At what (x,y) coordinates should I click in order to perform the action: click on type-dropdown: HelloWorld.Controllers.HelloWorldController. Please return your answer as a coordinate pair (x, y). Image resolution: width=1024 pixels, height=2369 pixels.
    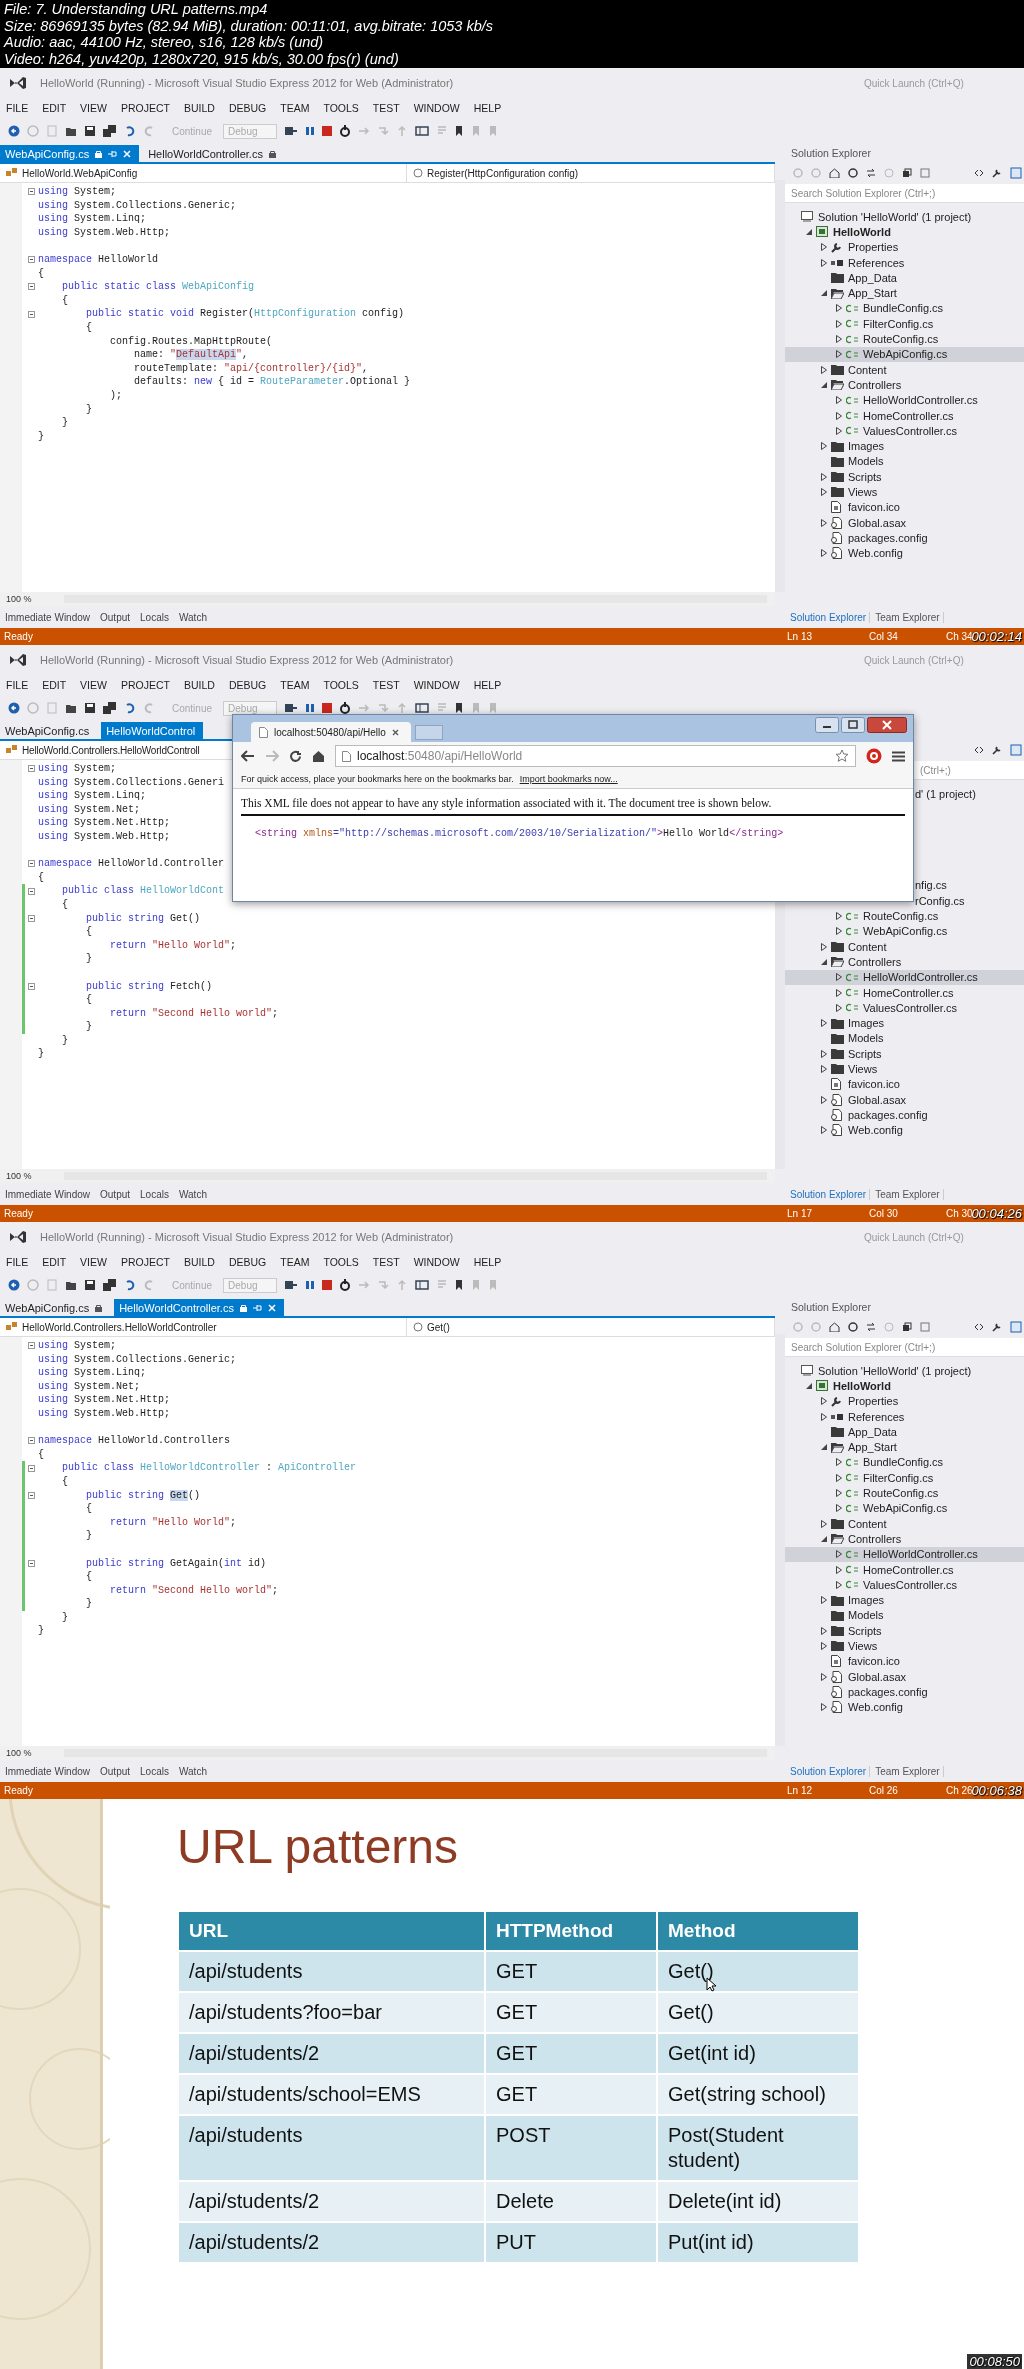
    Looking at the image, I should click on (203, 1327).